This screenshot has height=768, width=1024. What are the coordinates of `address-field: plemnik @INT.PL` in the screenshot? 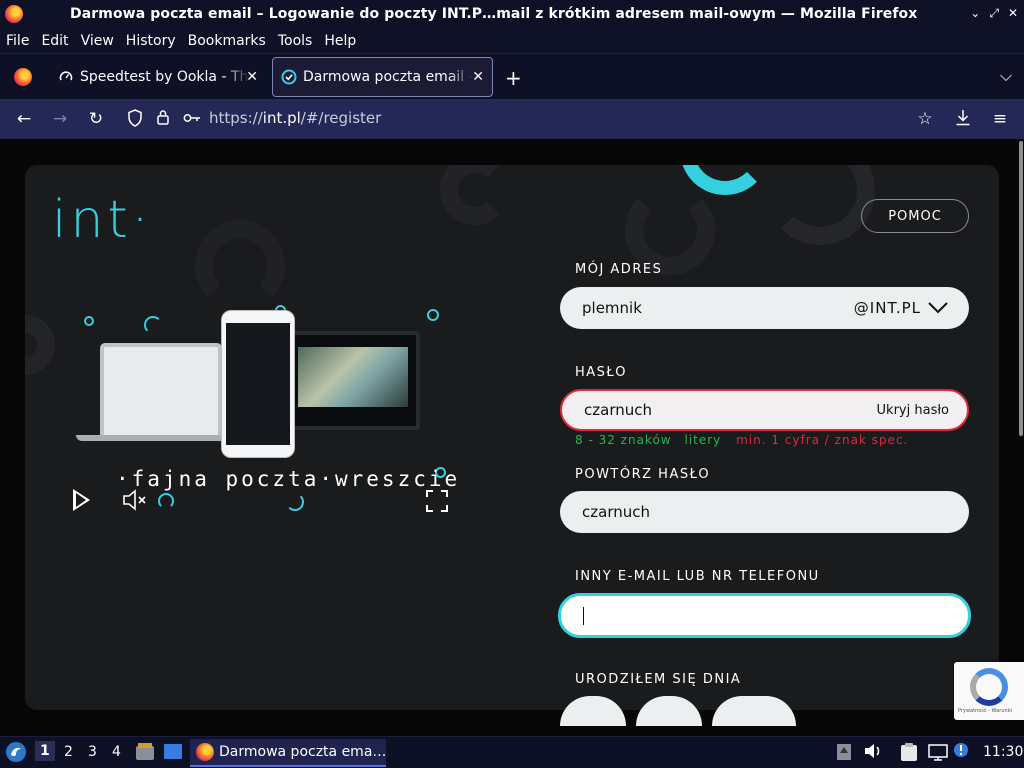 It's located at (764, 308).